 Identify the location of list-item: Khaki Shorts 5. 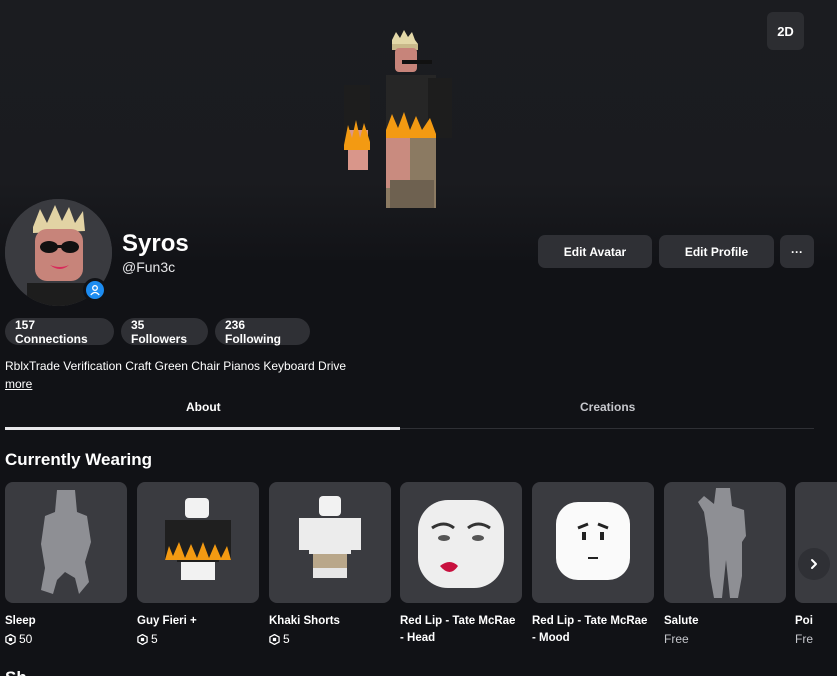
(330, 564).